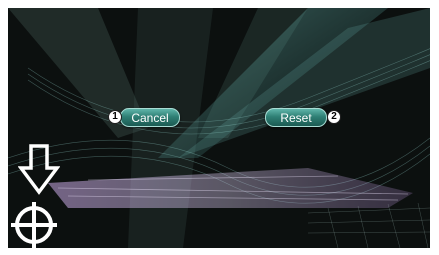 This screenshot has width=439, height=255. I want to click on crosshair-icon, so click(34, 224).